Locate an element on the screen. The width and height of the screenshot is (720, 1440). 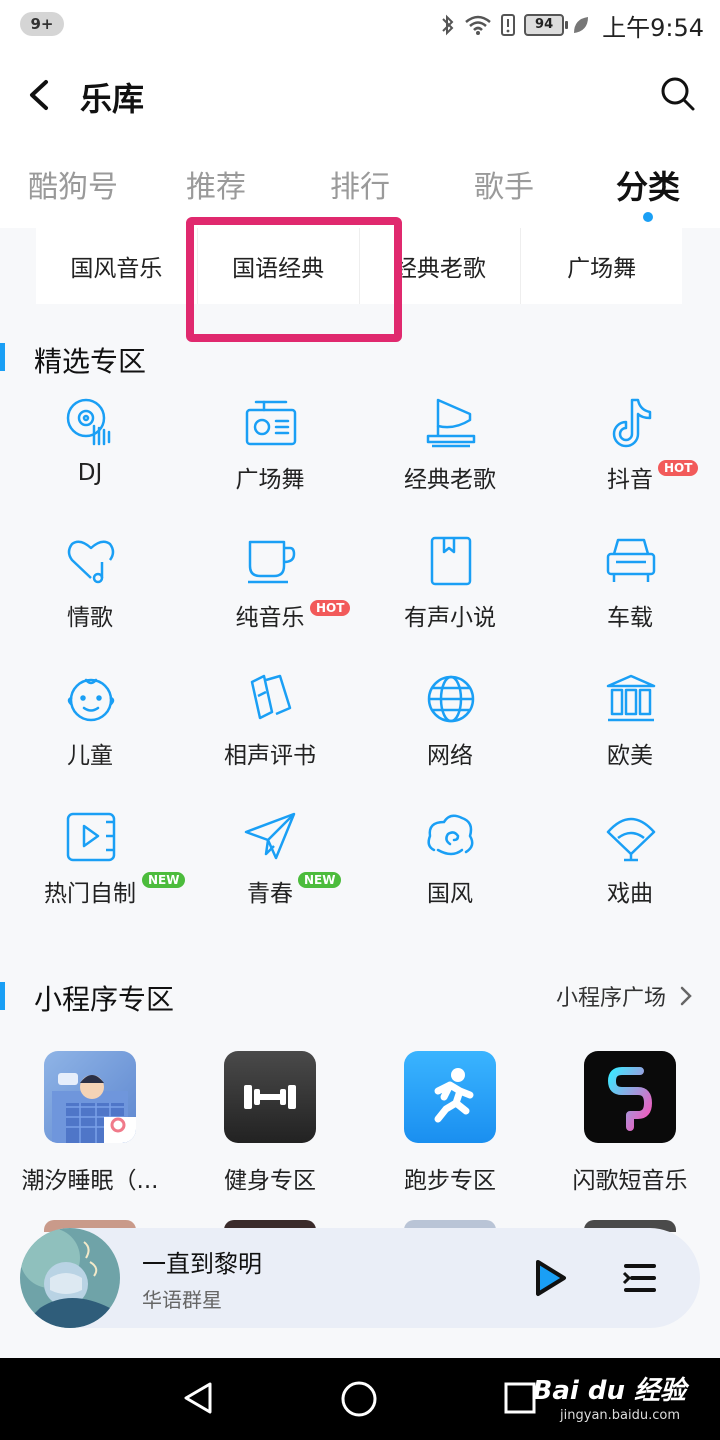
douyin-note-icon is located at coordinates (632, 423).